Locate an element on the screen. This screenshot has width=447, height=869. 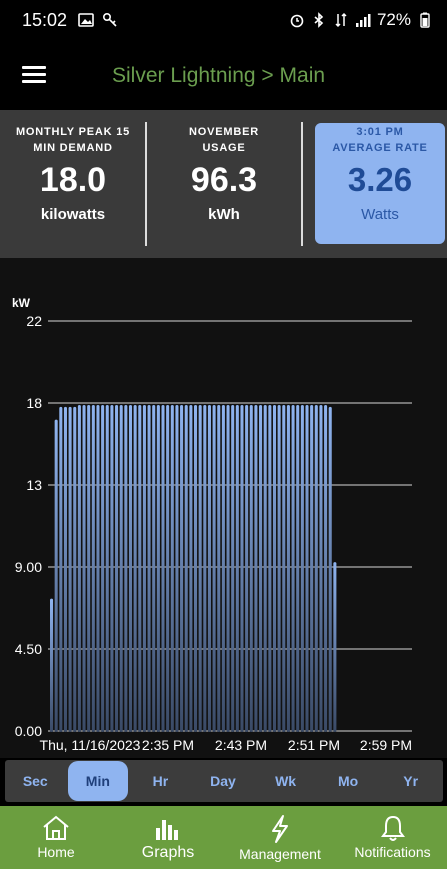
key-icon is located at coordinates (109, 19).